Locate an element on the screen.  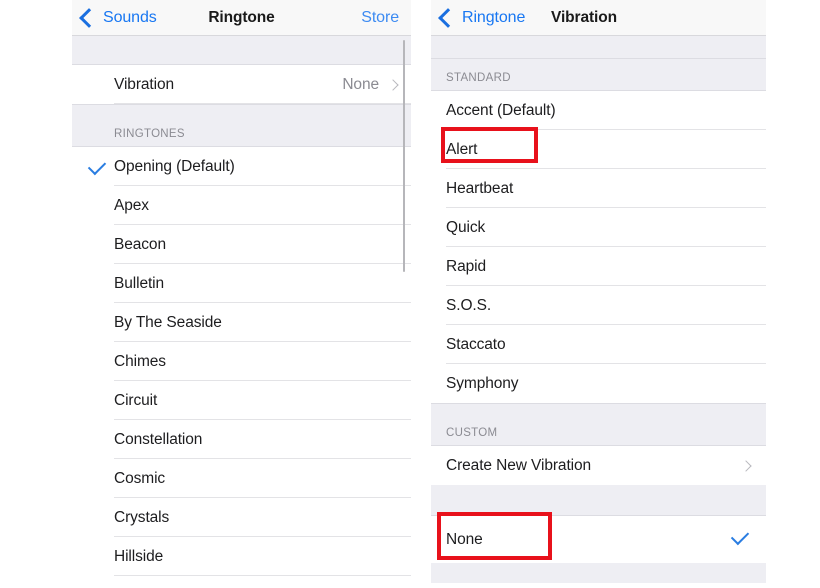
ringtones-section-header: RINGTONES is located at coordinates (241, 125).